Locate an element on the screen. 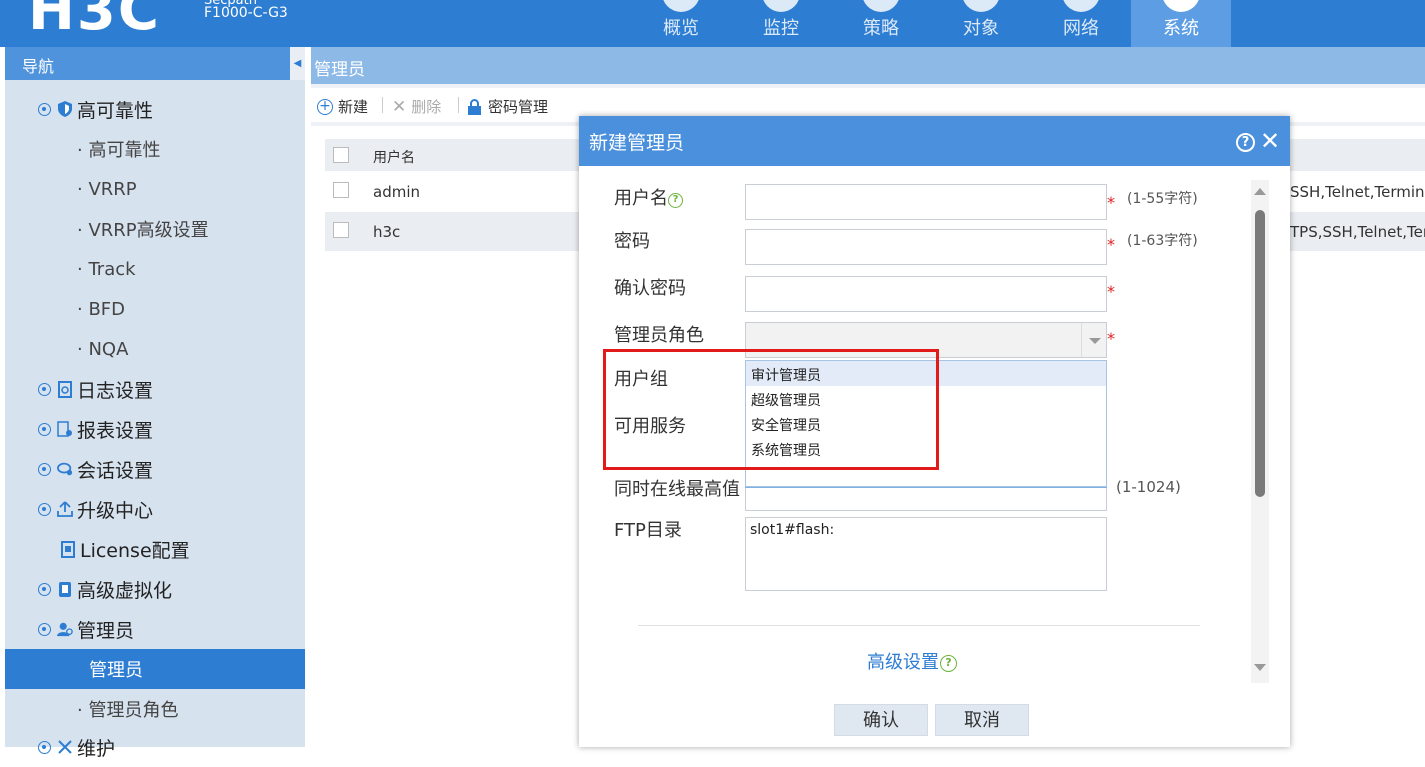  ftp-dir-value: slot1#flash: is located at coordinates (792, 530).